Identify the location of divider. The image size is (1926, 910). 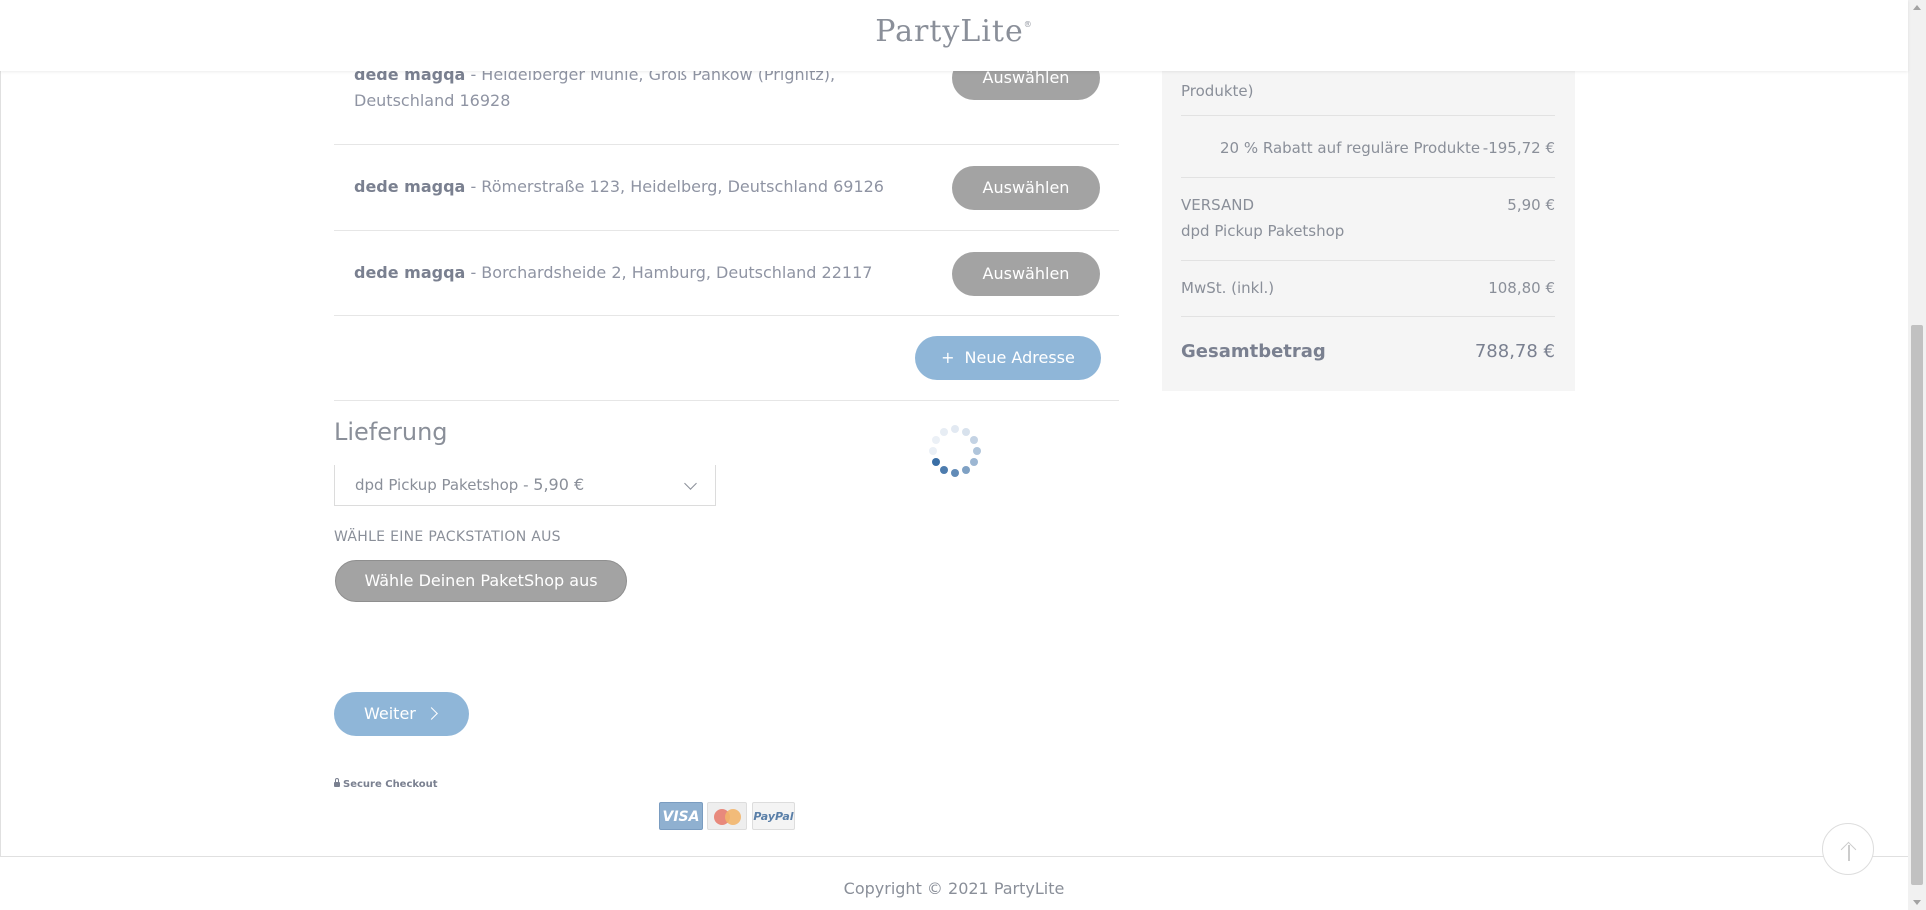
(726, 400).